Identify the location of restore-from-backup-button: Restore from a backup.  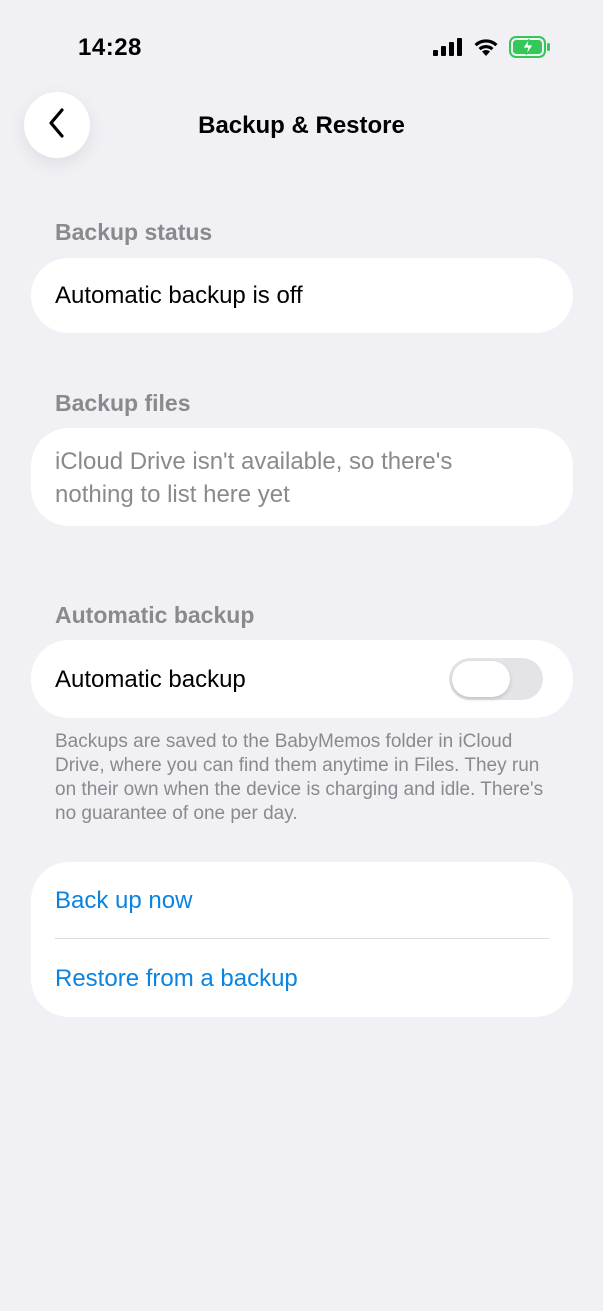
(176, 979).